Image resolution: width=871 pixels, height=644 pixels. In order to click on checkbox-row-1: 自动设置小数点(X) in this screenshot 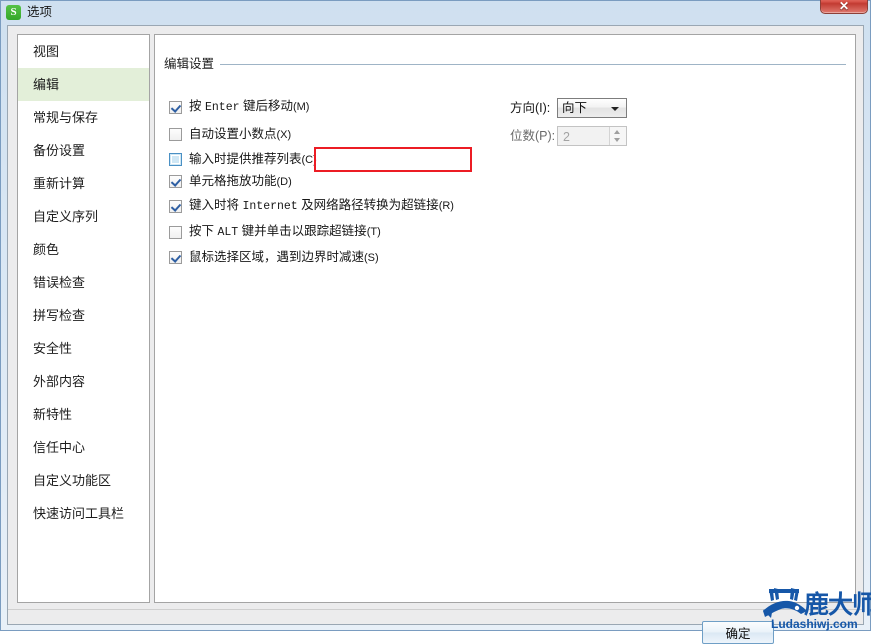, I will do `click(230, 134)`.